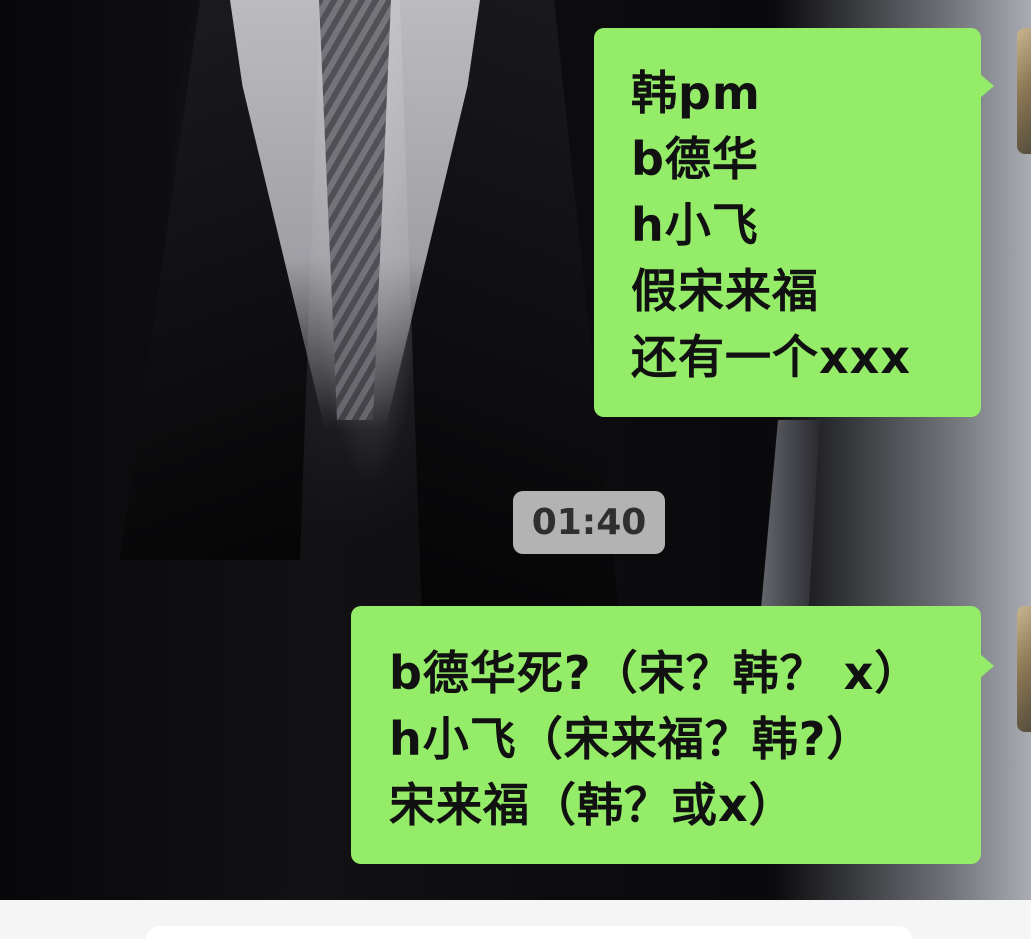 This screenshot has height=939, width=1031. I want to click on message-text-line: h小飞（宋来福？韩?）, so click(631, 739).